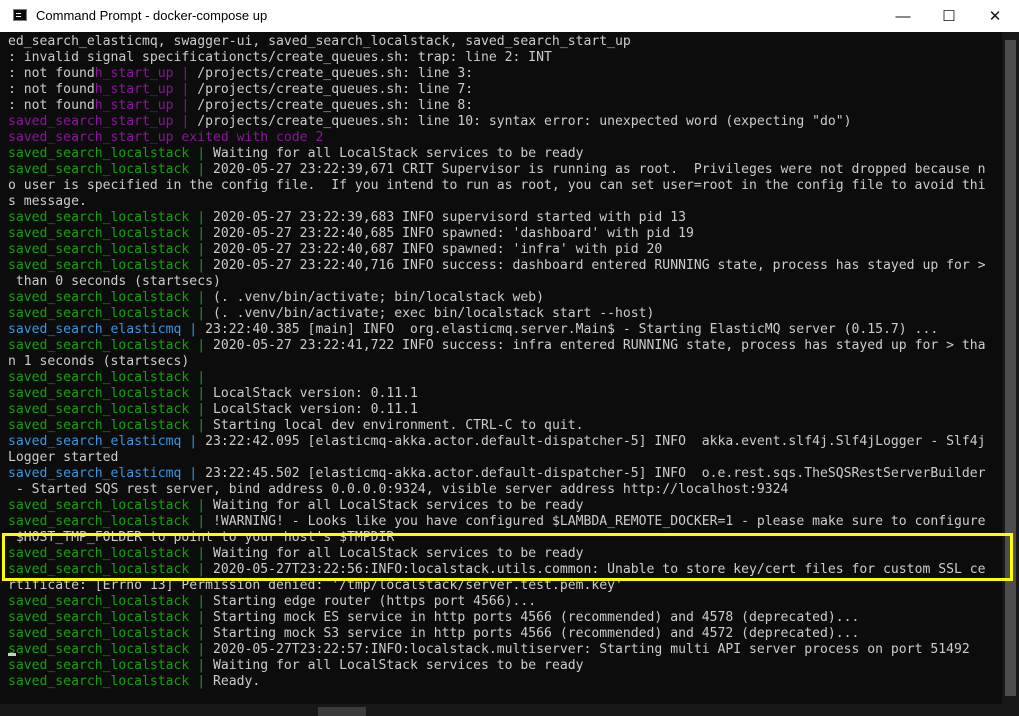  What do you see at coordinates (114, 282) in the screenshot?
I see `console-line: than 0 seconds (startsecs)` at bounding box center [114, 282].